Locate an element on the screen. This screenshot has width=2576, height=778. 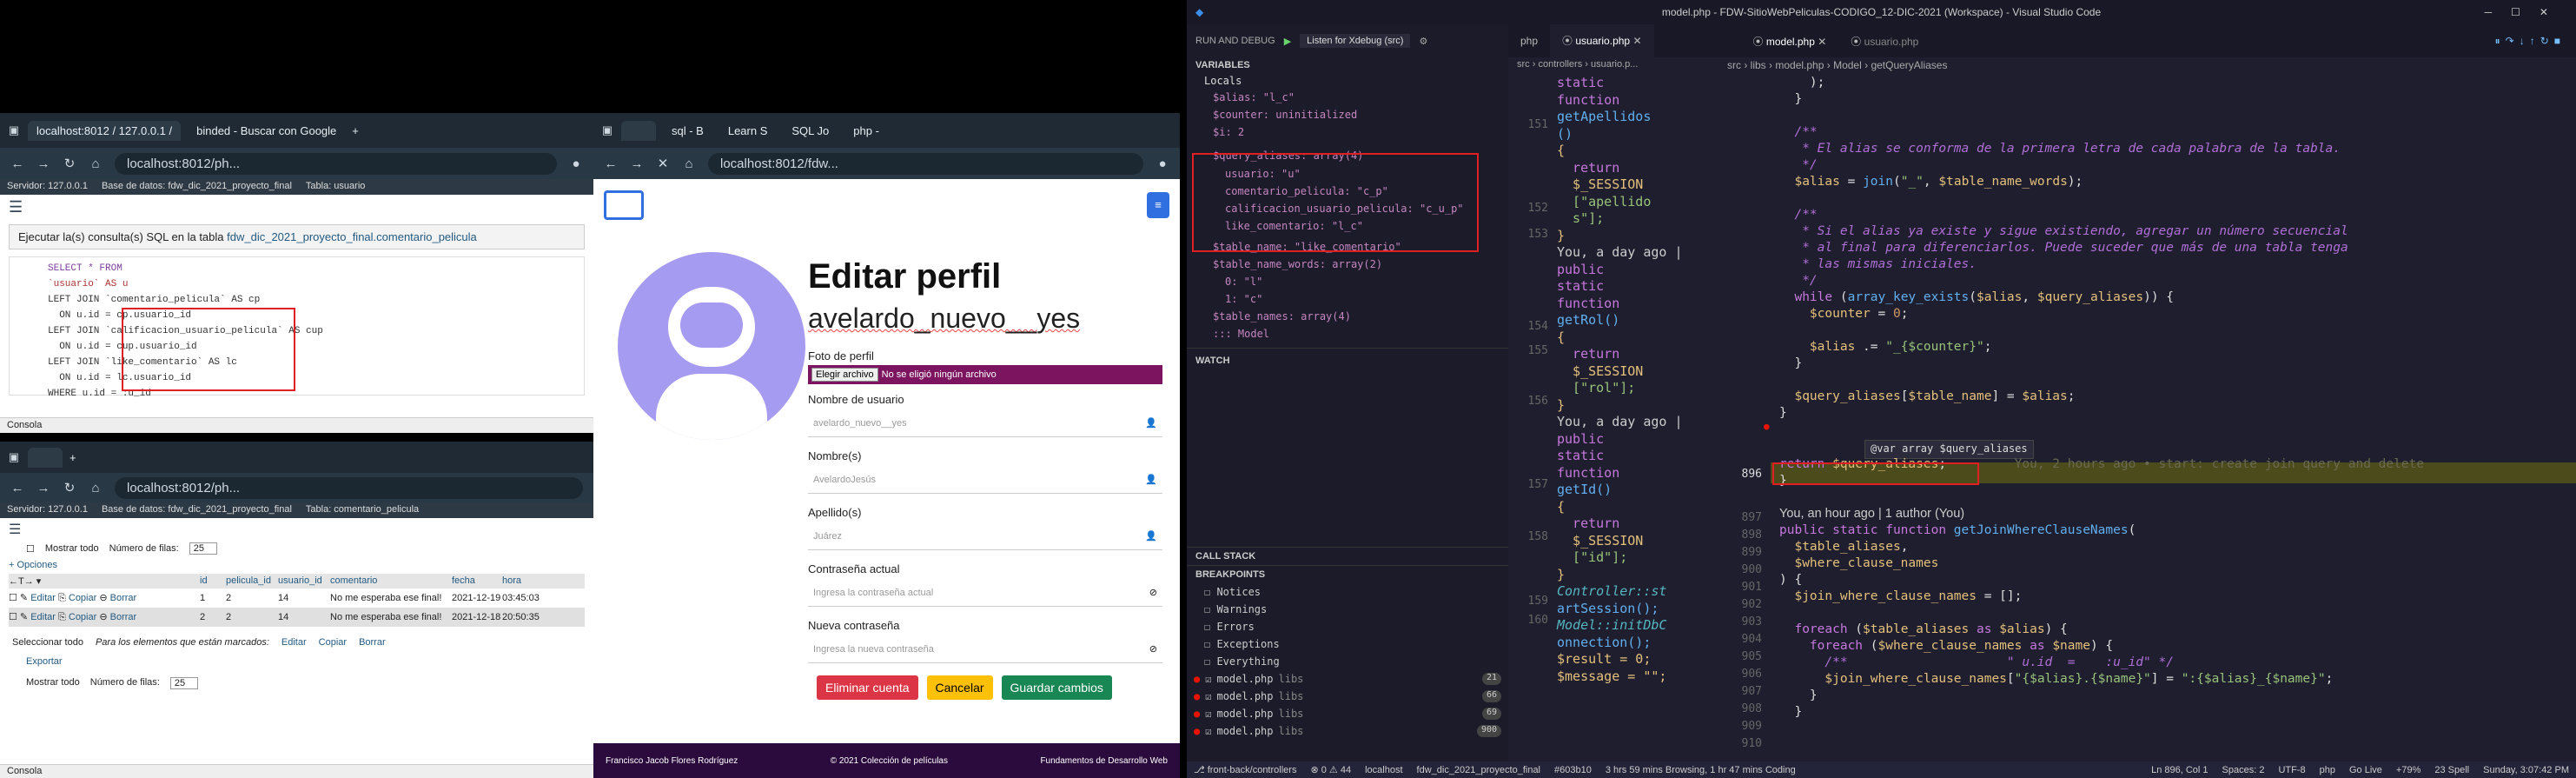
menu-icon: ☰ is located at coordinates (296, 528).